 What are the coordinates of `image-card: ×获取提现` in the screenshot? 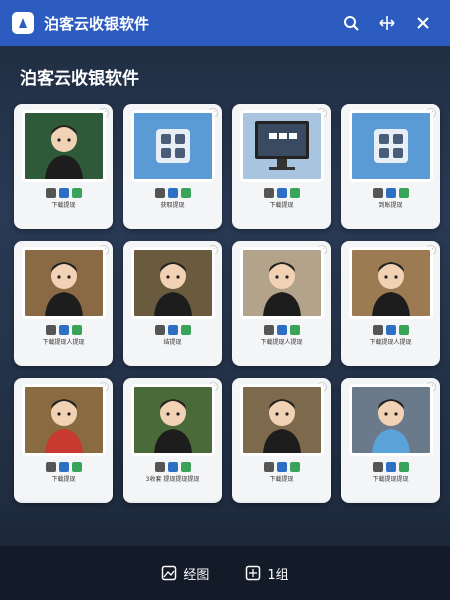 It's located at (172, 166).